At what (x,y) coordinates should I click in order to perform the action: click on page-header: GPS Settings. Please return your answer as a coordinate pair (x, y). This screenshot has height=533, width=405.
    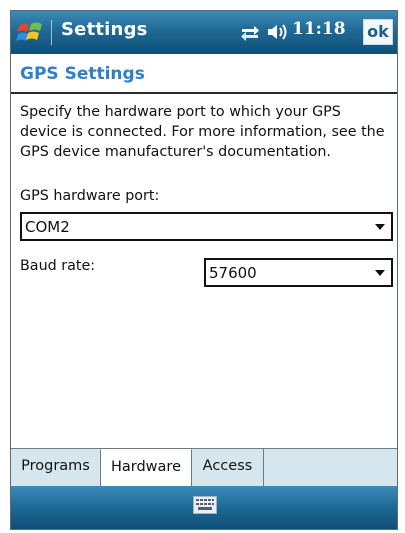
    Looking at the image, I should click on (204, 74).